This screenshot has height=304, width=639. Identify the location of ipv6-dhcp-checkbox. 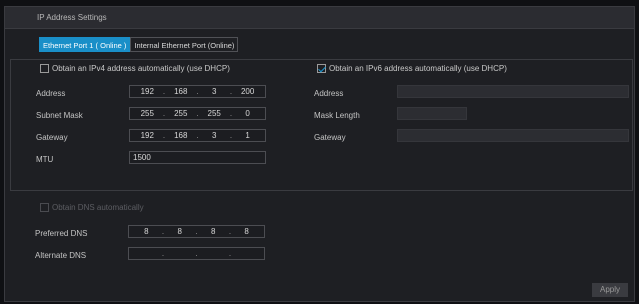
(321, 68).